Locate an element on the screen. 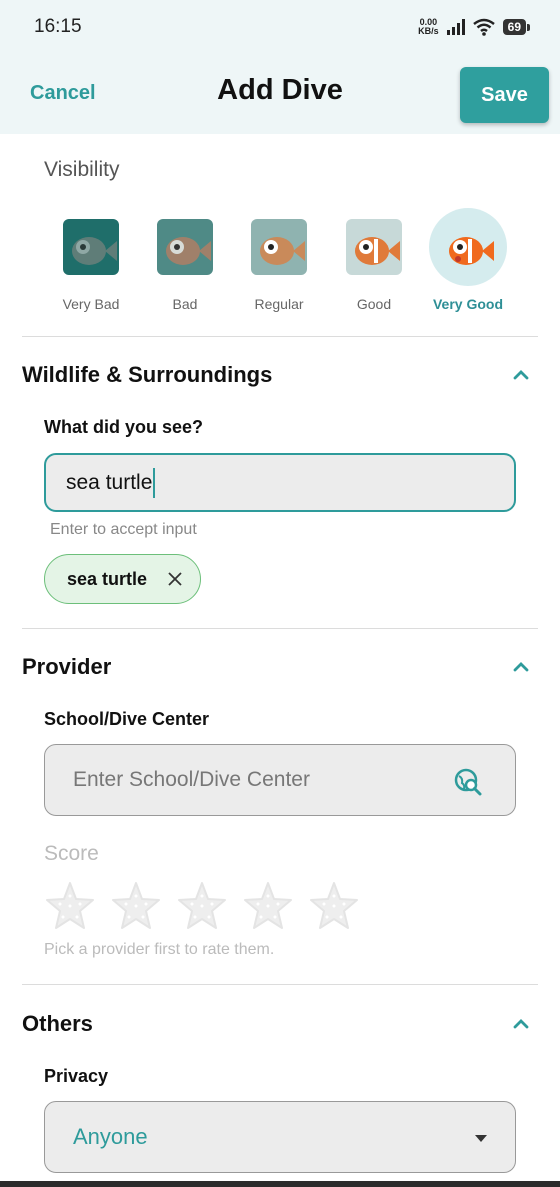 The image size is (560, 1187). school-label: School/Dive Center is located at coordinates (127, 719).